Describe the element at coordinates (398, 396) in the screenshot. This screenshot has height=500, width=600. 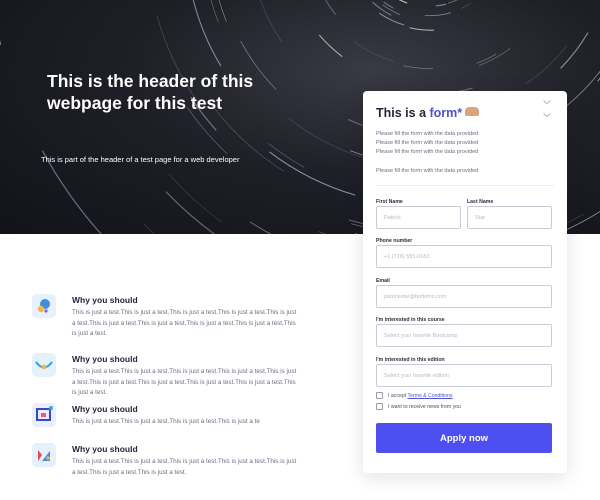
I see `terms-prefix: I accept` at that location.